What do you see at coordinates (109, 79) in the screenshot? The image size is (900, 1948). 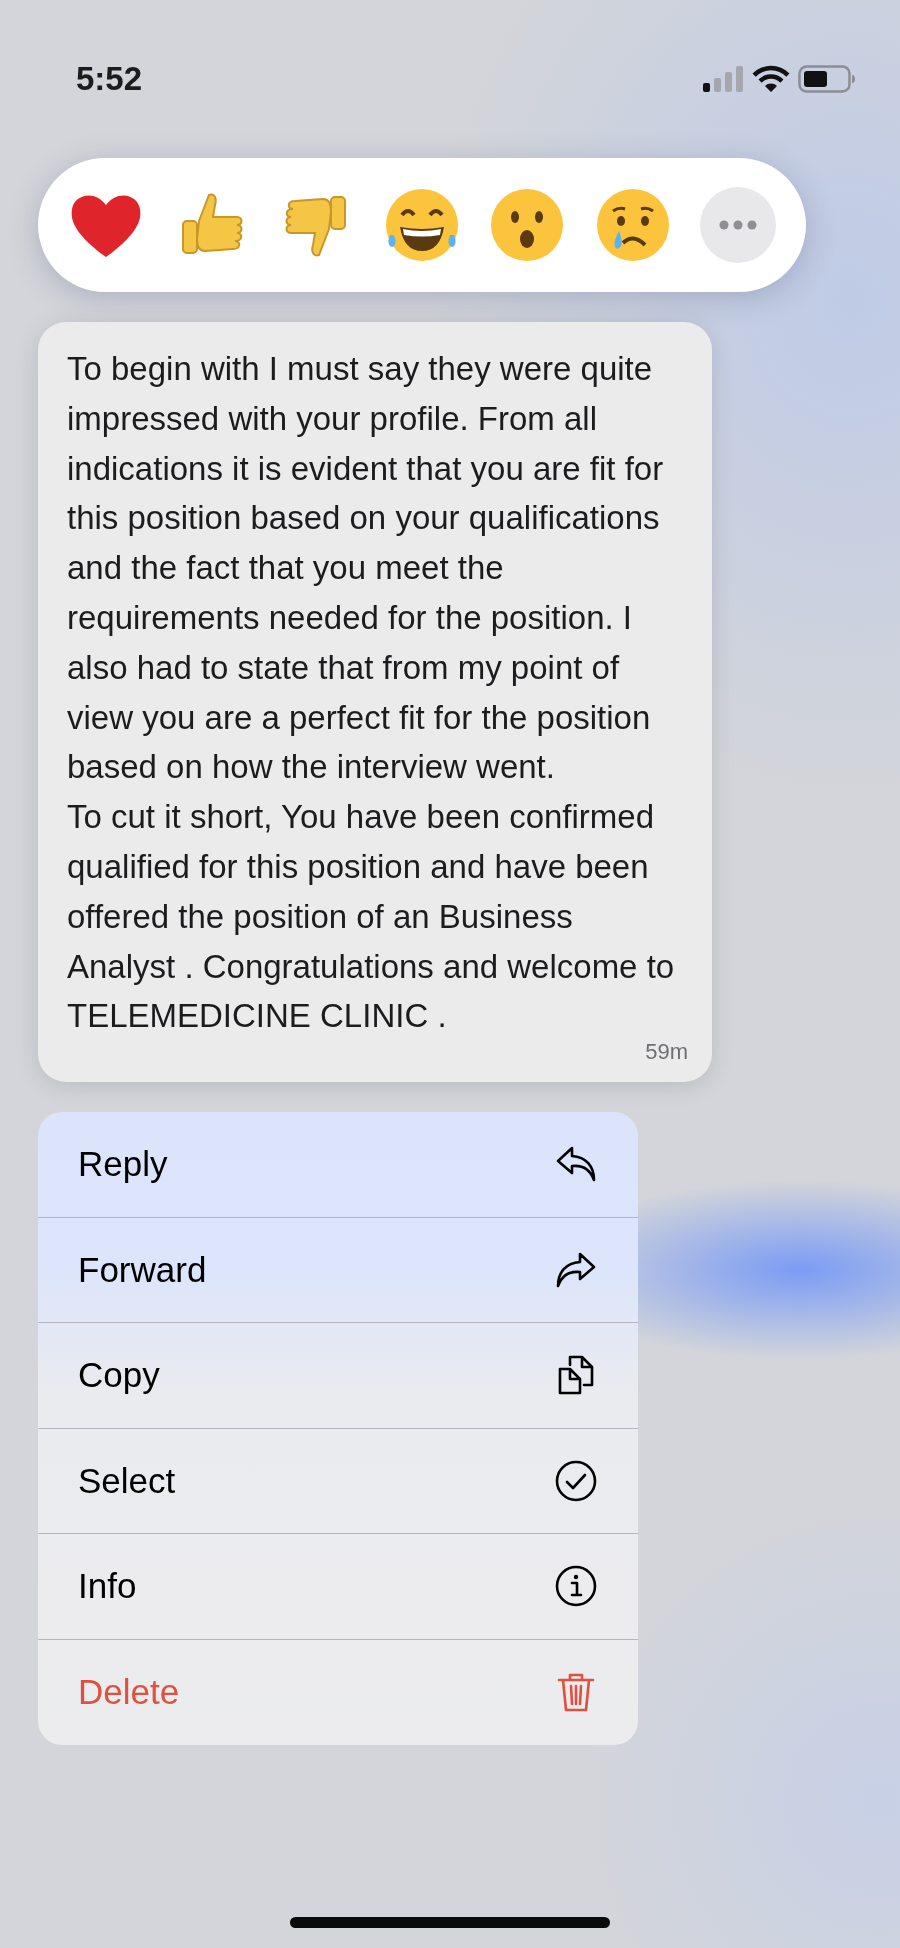 I see `status-time: 5:52` at bounding box center [109, 79].